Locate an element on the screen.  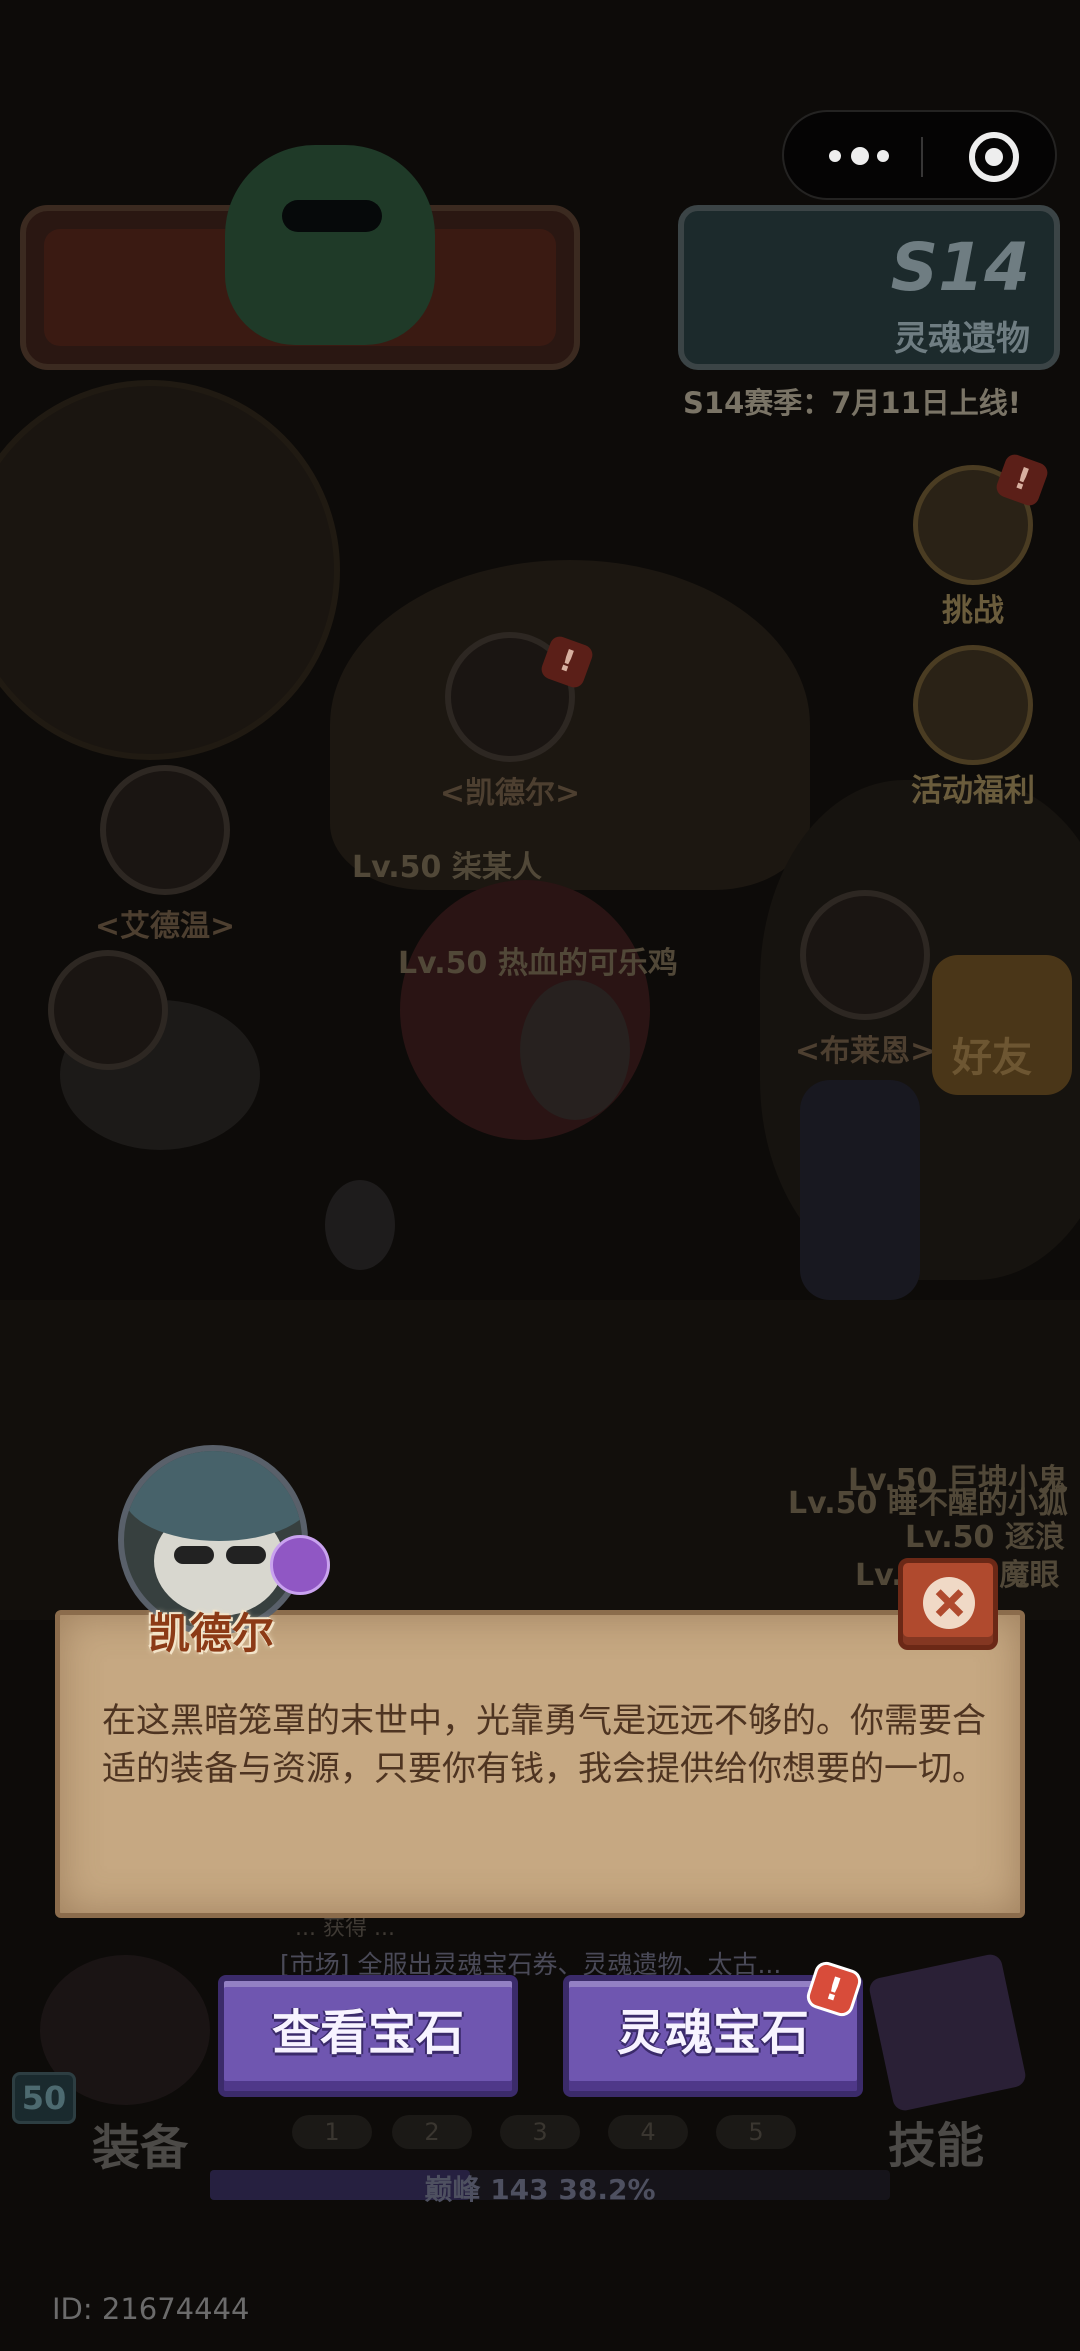
npc-edwin-name: <艾德温> is located at coordinates (165, 926).